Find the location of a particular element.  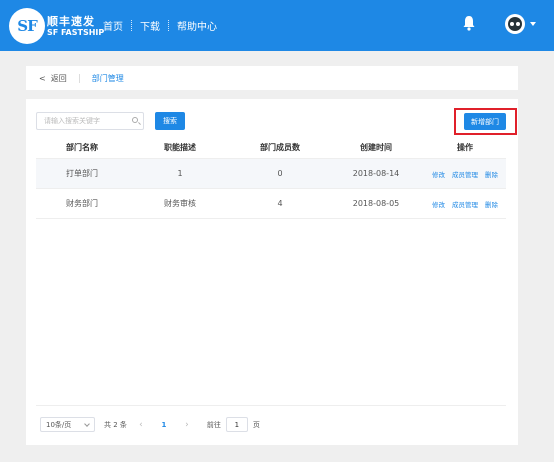

back-link: < 返回 is located at coordinates (53, 78).